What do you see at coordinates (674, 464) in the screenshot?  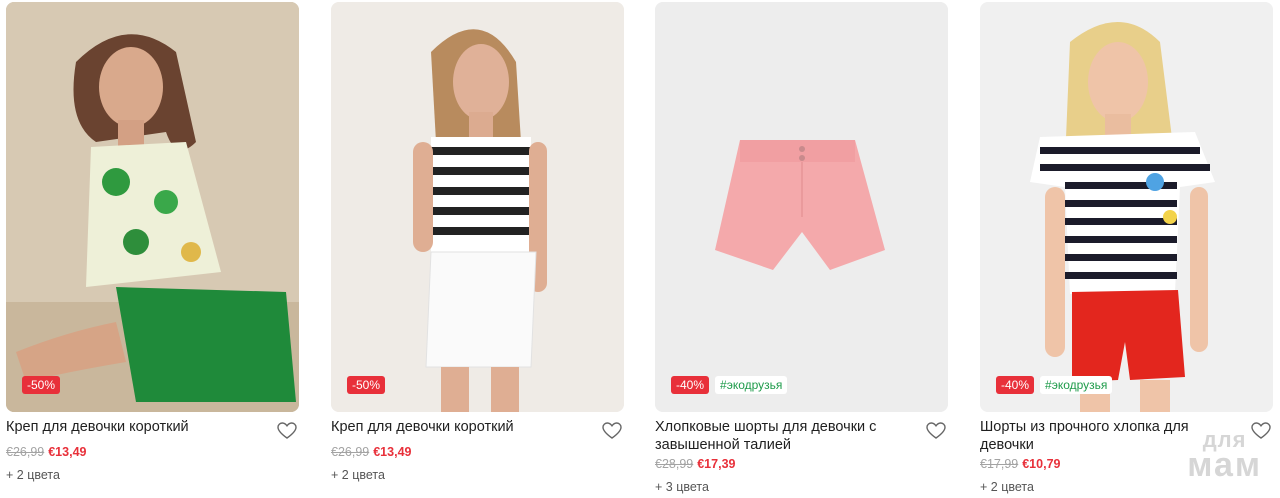 I see `old-price: €28,99` at bounding box center [674, 464].